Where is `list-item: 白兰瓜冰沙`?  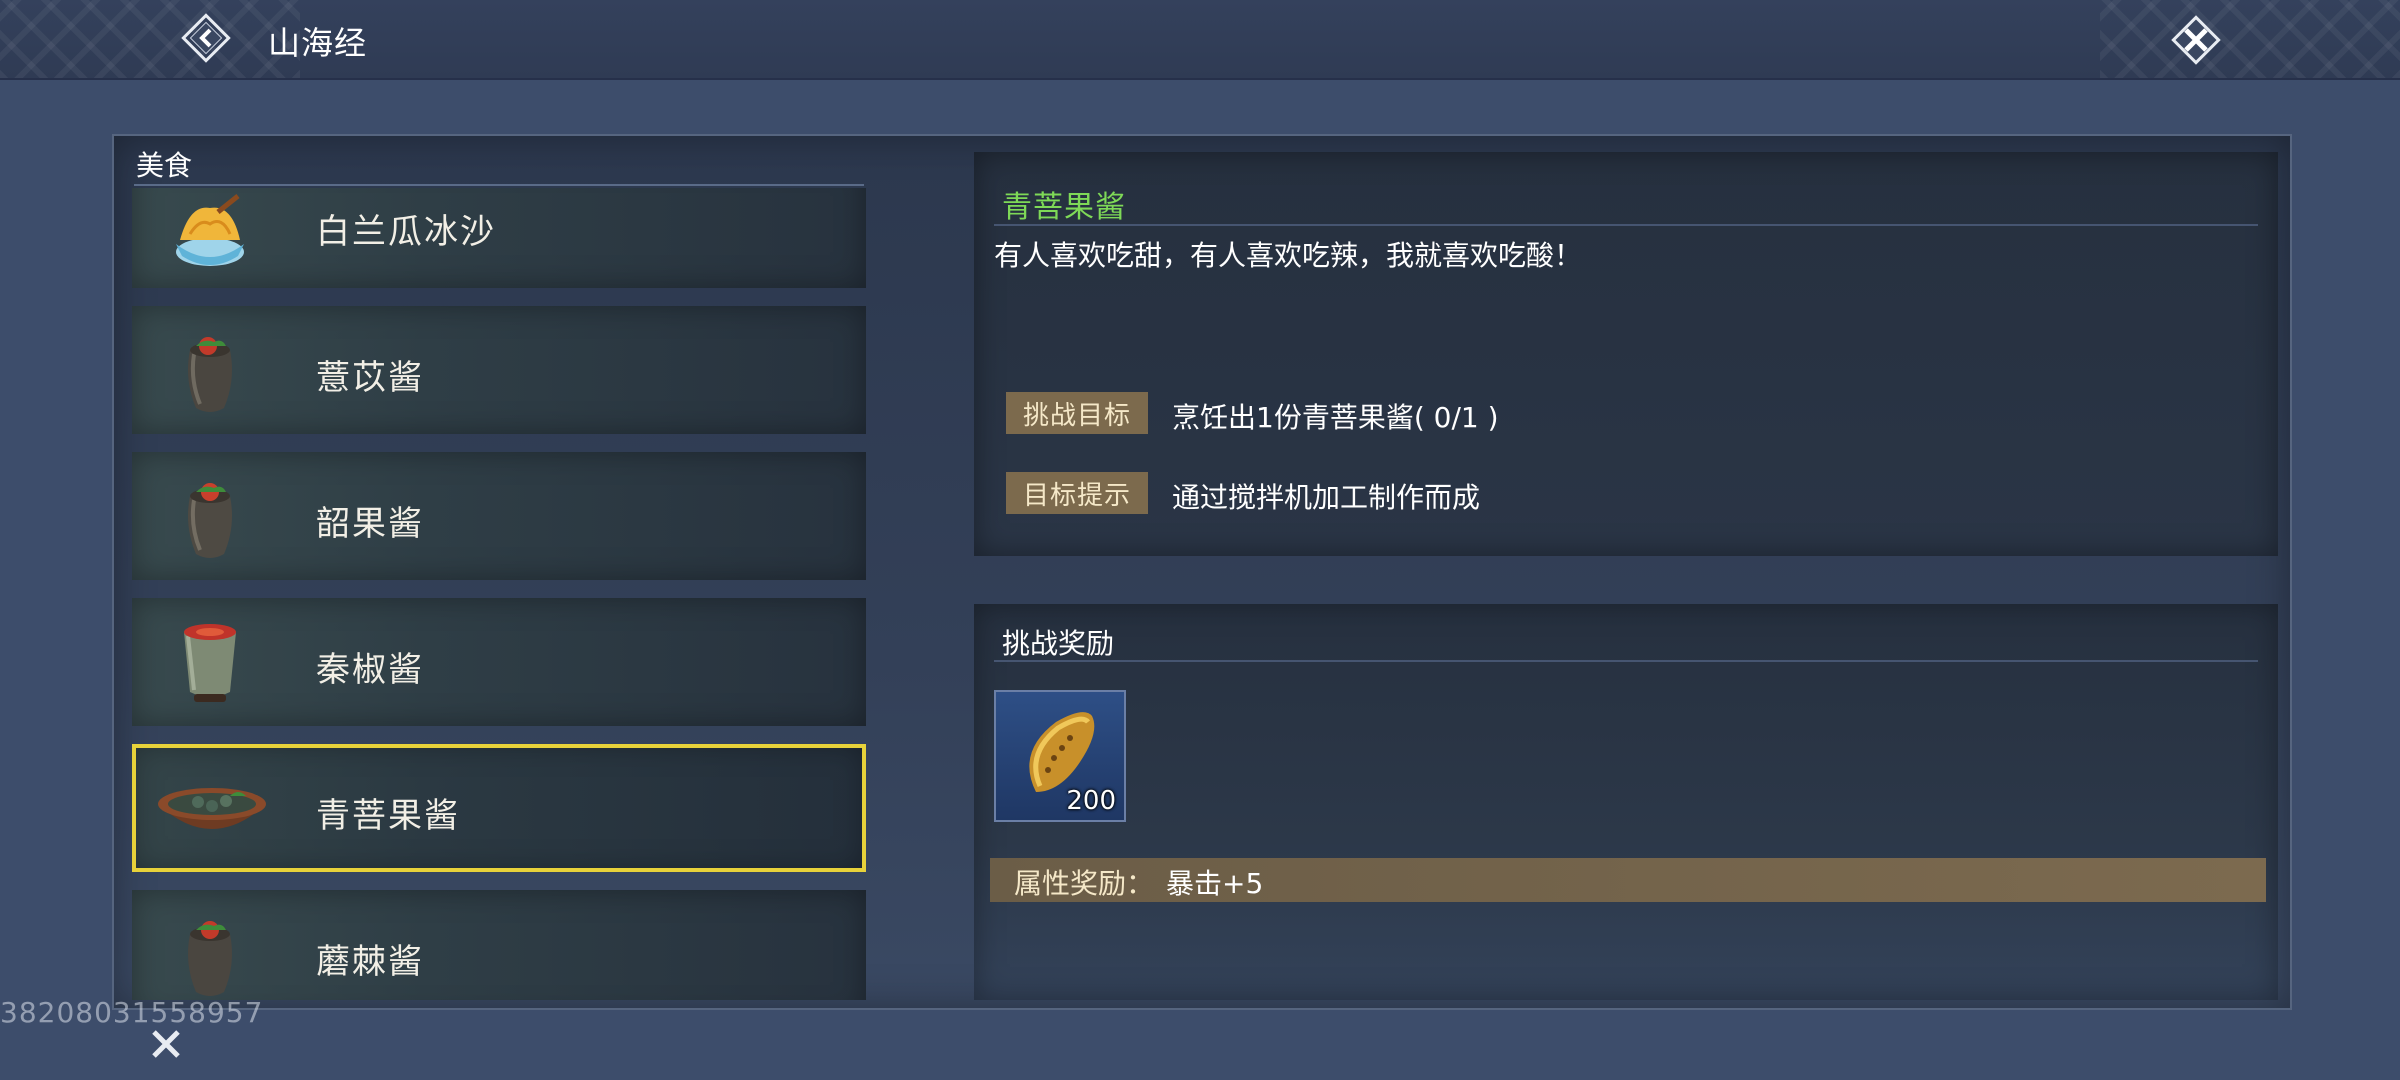
list-item: 白兰瓜冰沙 is located at coordinates (499, 238).